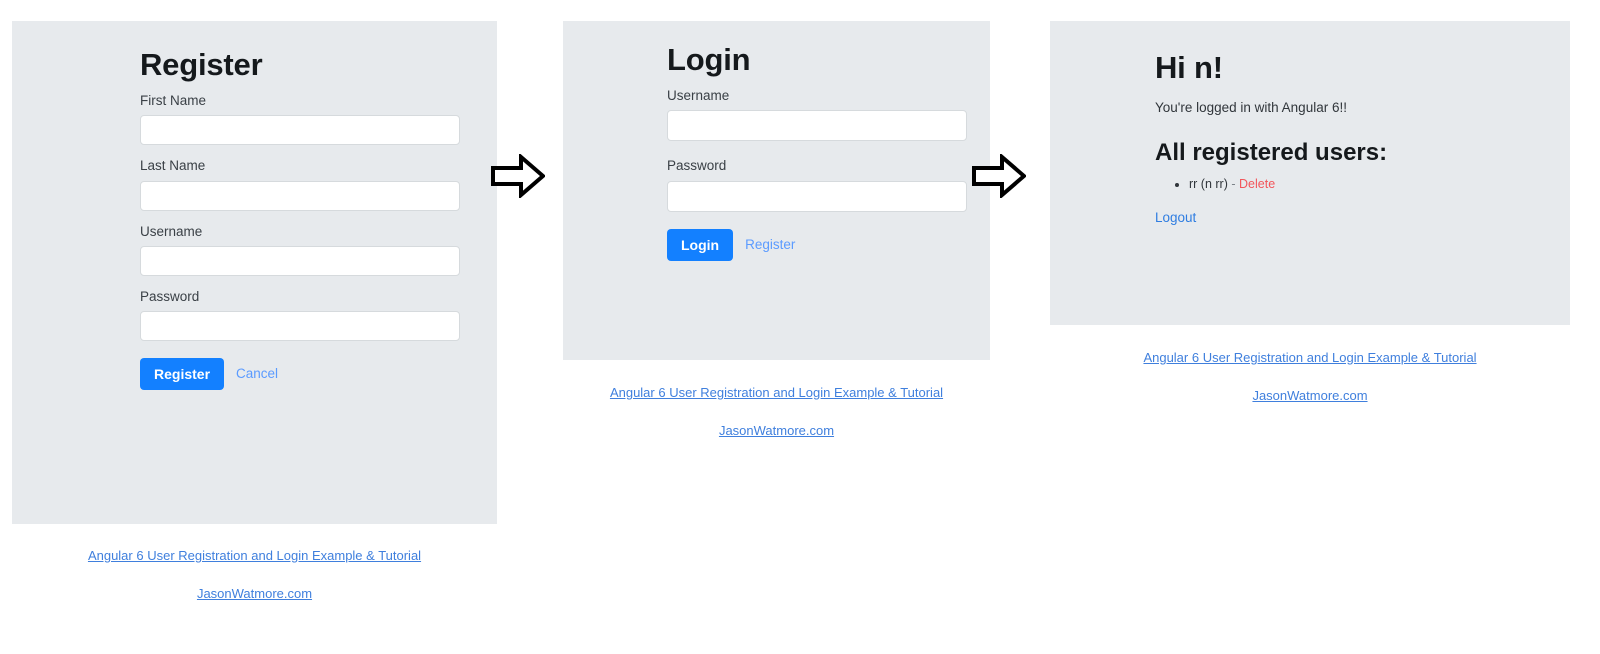 This screenshot has height=654, width=1600. I want to click on form-group-last-name: Last Name, so click(300, 184).